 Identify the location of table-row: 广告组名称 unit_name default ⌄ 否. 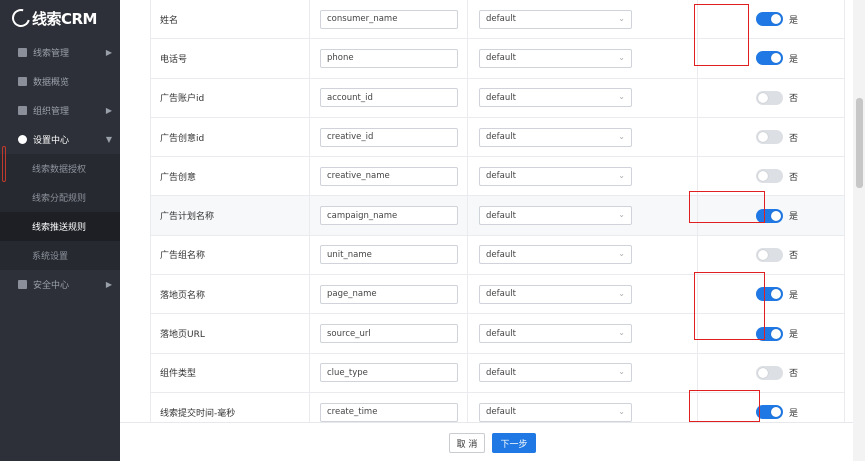
(497, 255).